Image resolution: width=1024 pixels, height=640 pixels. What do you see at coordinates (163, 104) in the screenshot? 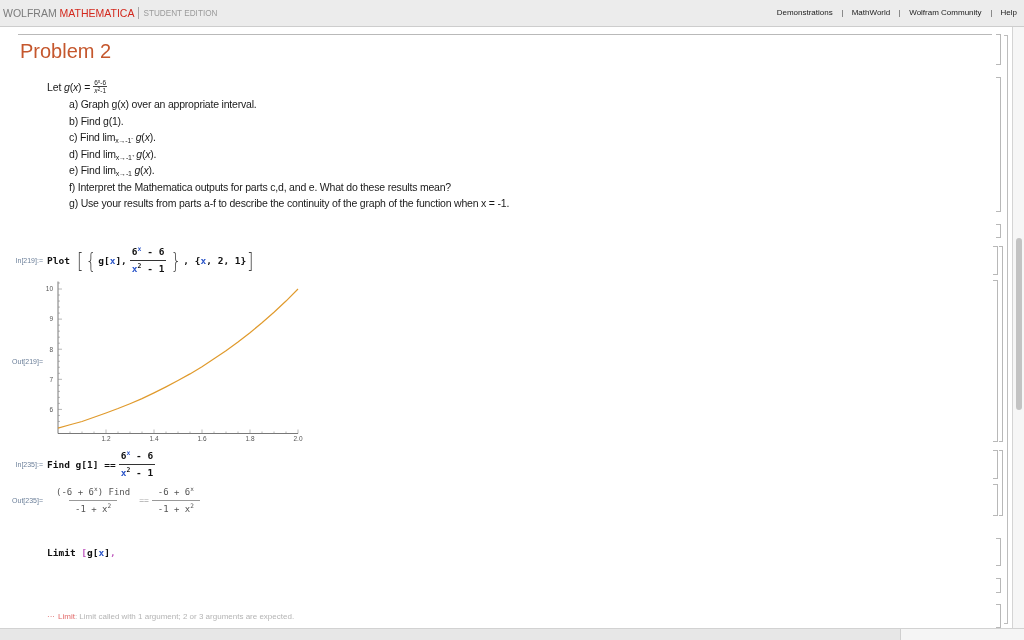
I see `task-text: a) Graph g(x) over an appropriate interval.` at bounding box center [163, 104].